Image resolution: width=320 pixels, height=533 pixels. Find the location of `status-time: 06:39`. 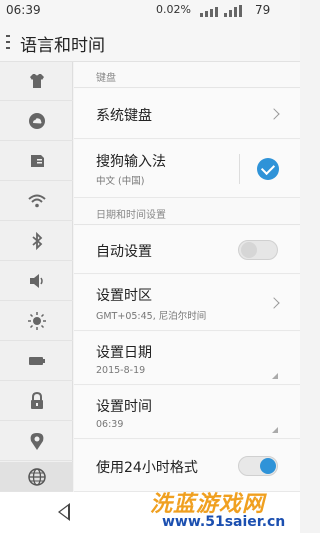

status-time: 06:39 is located at coordinates (23, 10).